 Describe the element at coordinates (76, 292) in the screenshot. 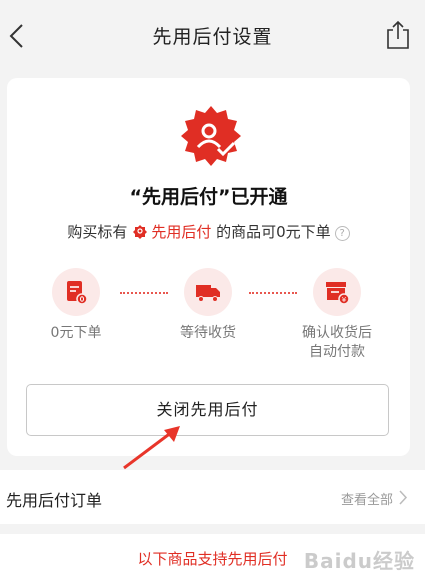

I see `zero-yuan-order-icon` at that location.